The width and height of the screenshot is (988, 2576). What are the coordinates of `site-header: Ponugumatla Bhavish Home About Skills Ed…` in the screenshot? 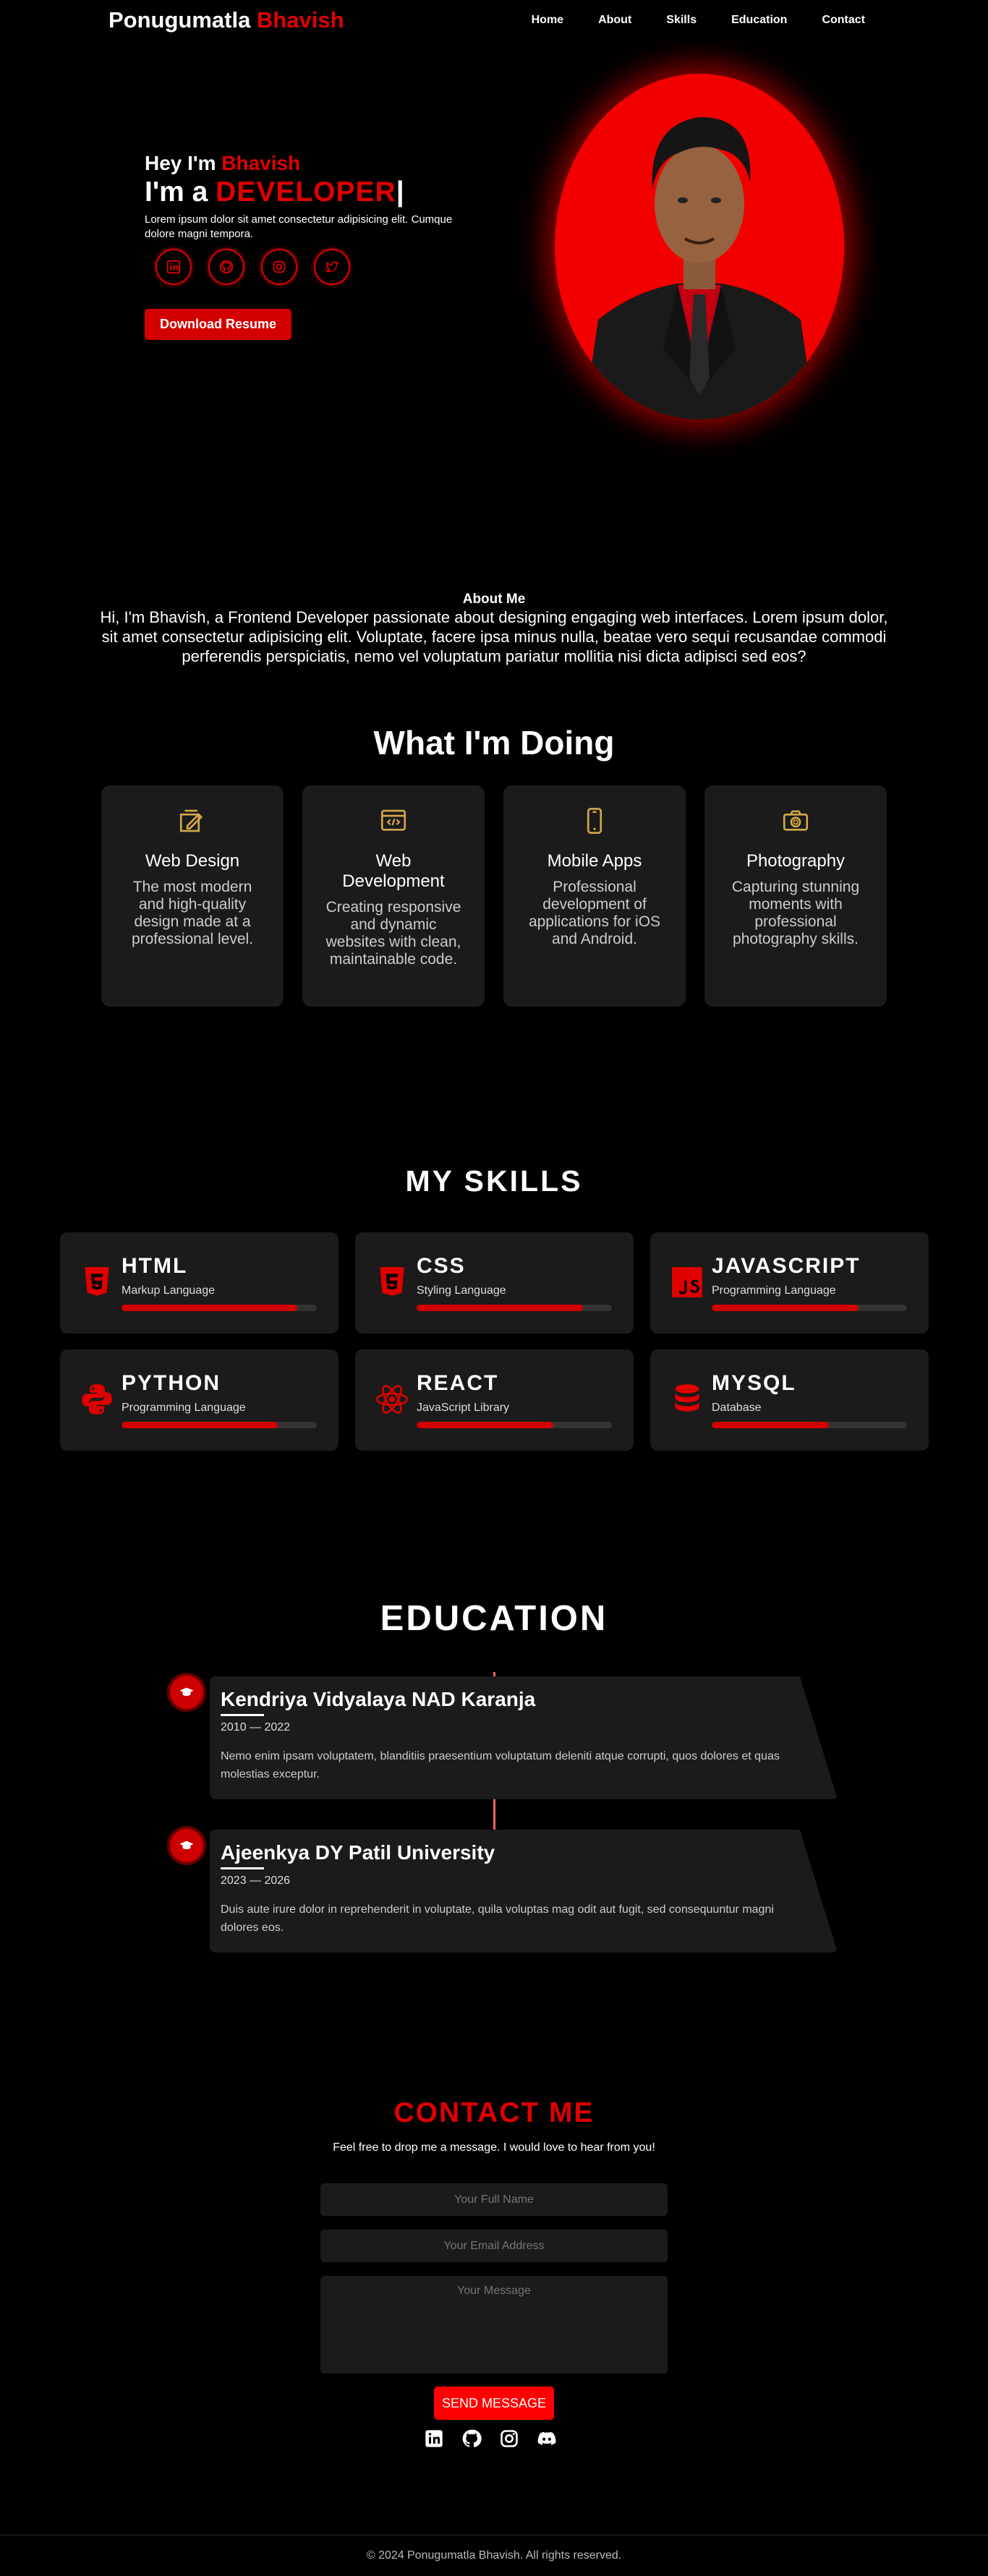 It's located at (494, 21).